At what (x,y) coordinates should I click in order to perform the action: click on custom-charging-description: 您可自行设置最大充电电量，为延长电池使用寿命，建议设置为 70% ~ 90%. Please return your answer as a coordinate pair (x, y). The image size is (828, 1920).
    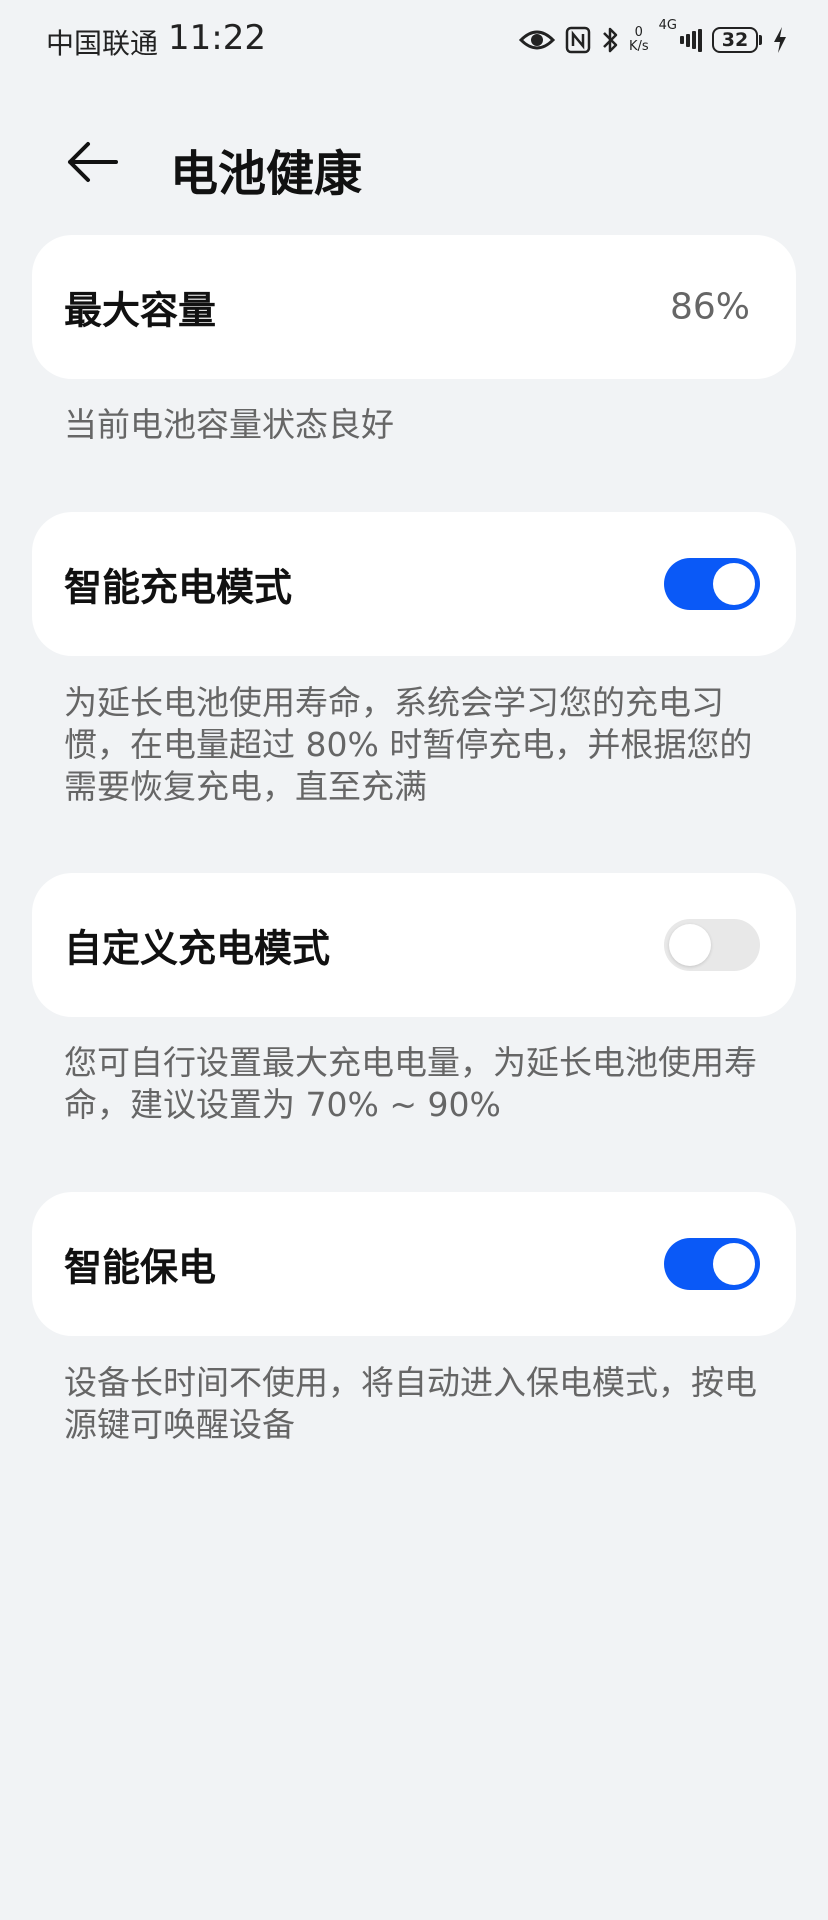
    Looking at the image, I should click on (410, 1083).